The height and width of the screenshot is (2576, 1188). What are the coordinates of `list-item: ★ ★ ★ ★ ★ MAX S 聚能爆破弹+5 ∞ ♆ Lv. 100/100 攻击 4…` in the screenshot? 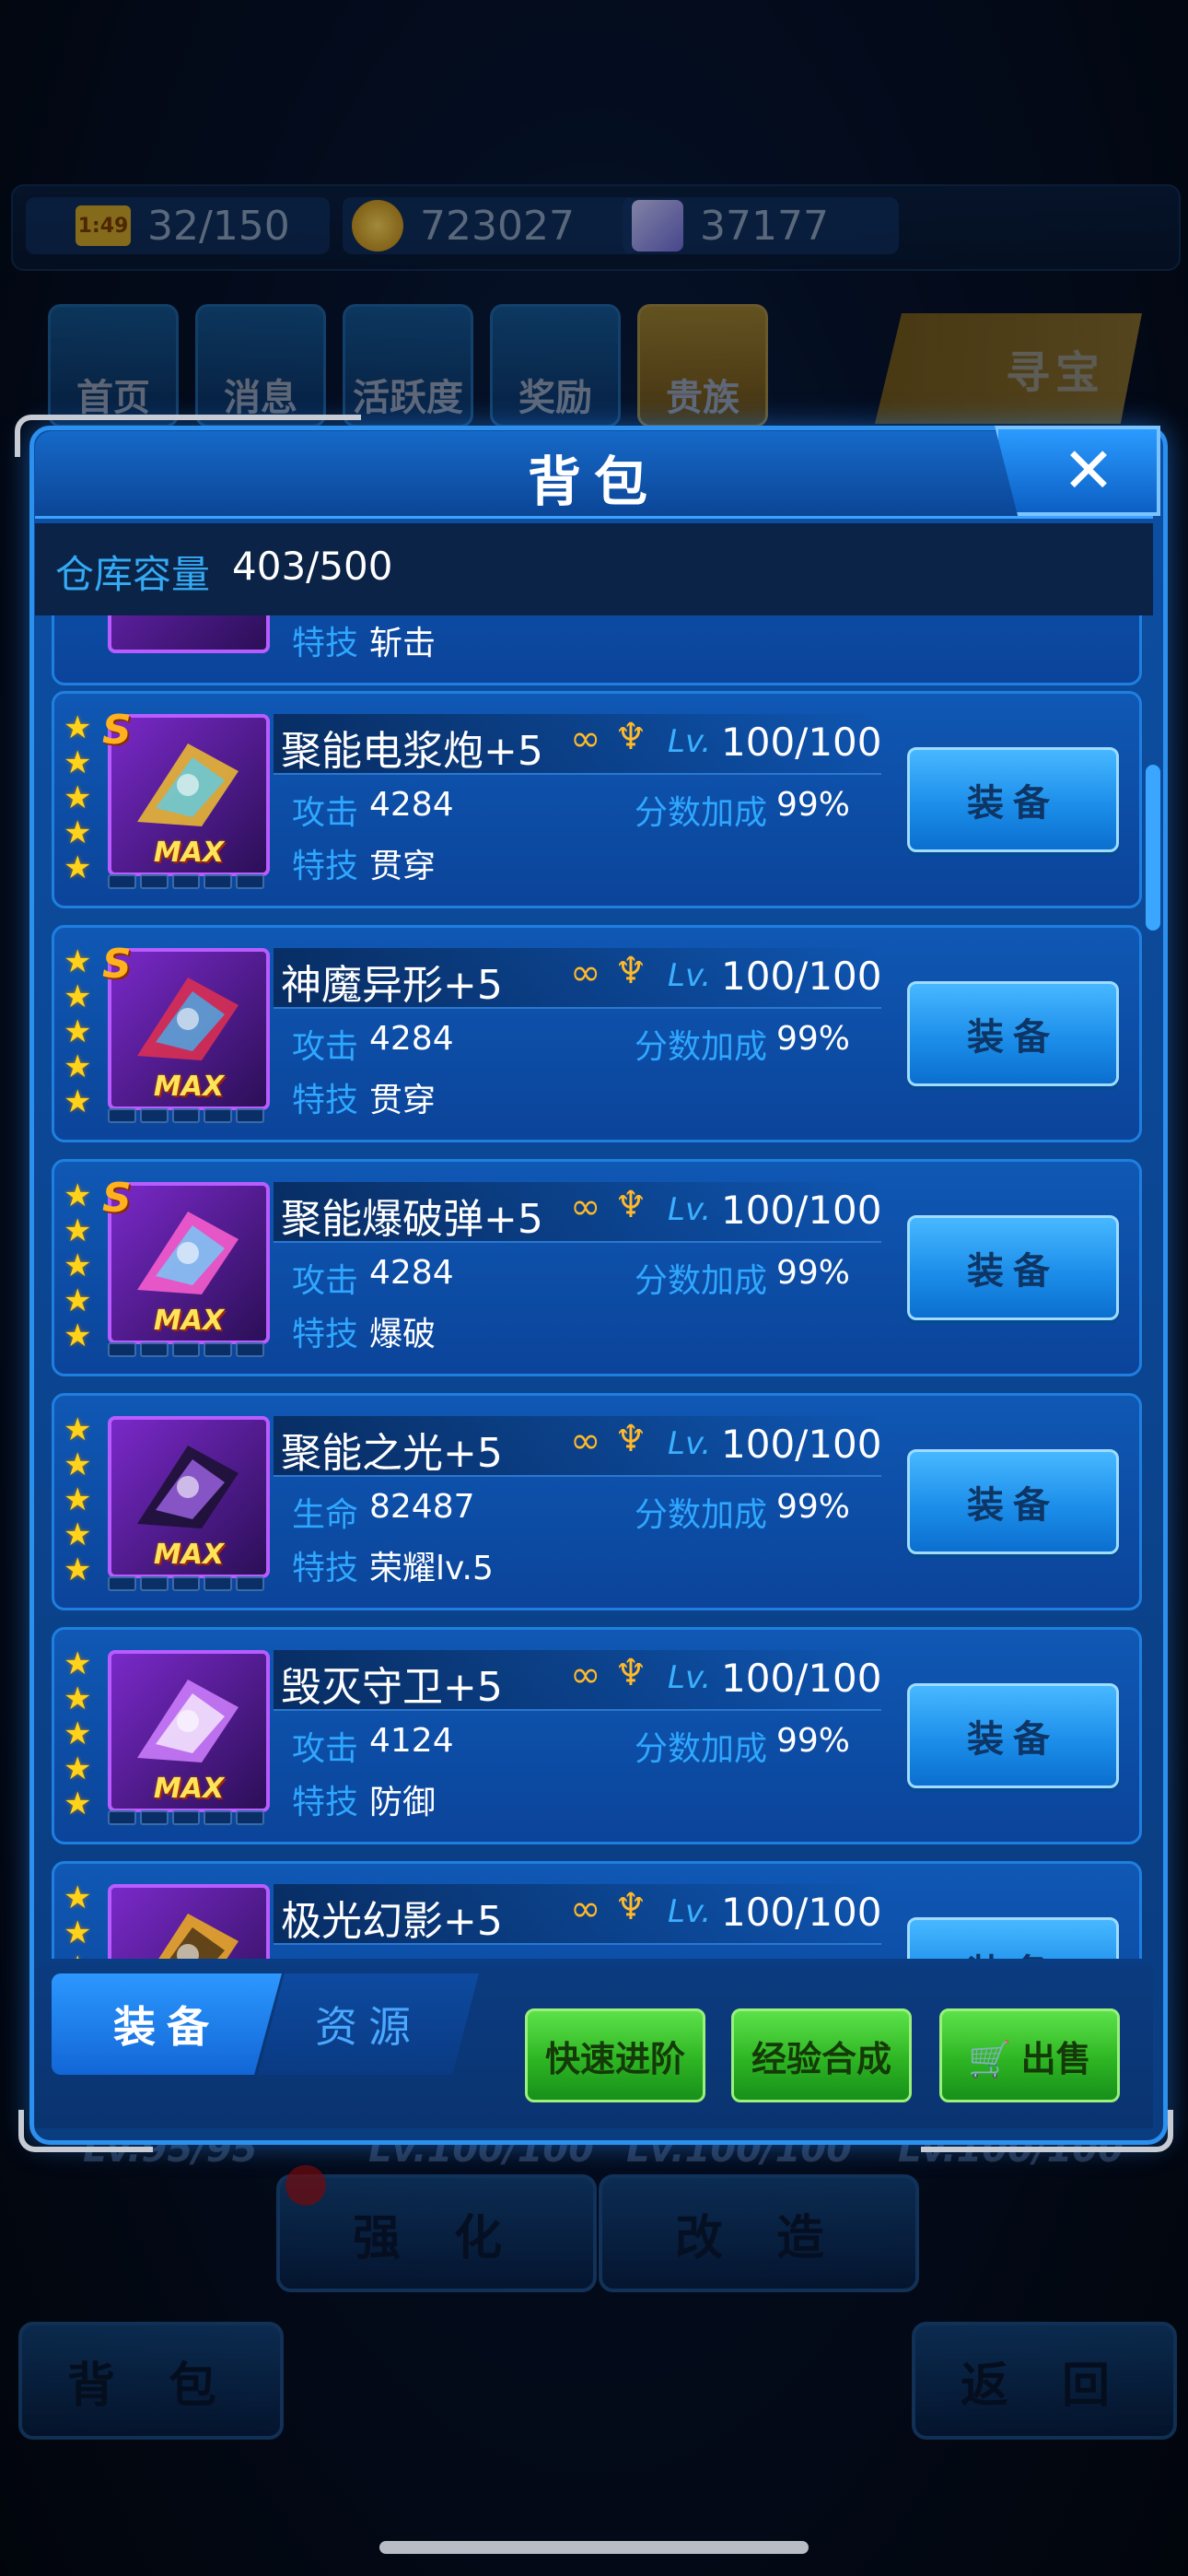 It's located at (597, 1267).